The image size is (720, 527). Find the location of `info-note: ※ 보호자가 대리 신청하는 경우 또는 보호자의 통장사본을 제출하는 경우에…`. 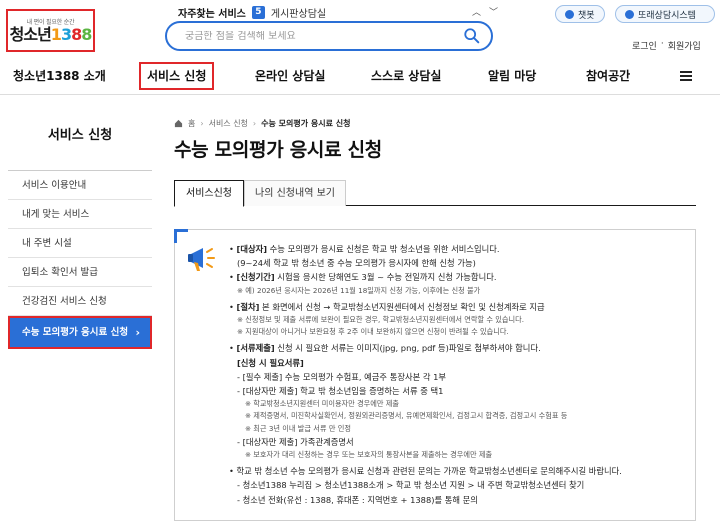

info-note: ※ 보호자가 대리 신청하는 경우 또는 보호자의 통장사본을 제출하는 경우에… is located at coordinates (369, 455).